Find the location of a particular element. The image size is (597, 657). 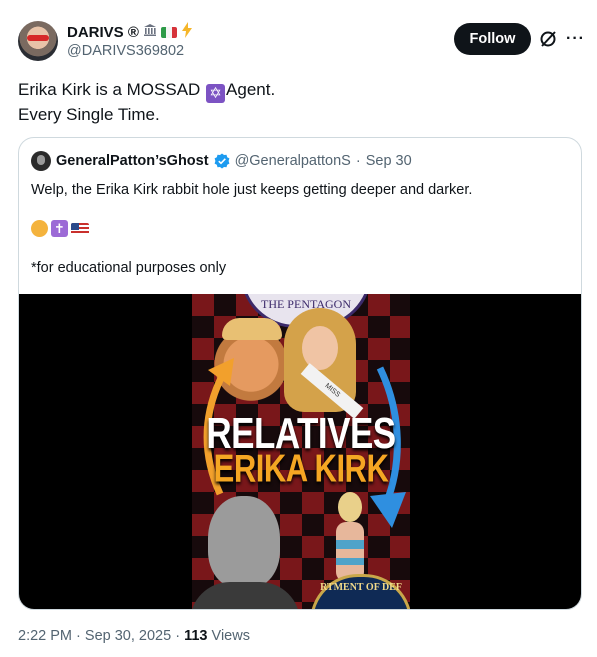

latin-cross-icon: ✝ is located at coordinates (59, 228).